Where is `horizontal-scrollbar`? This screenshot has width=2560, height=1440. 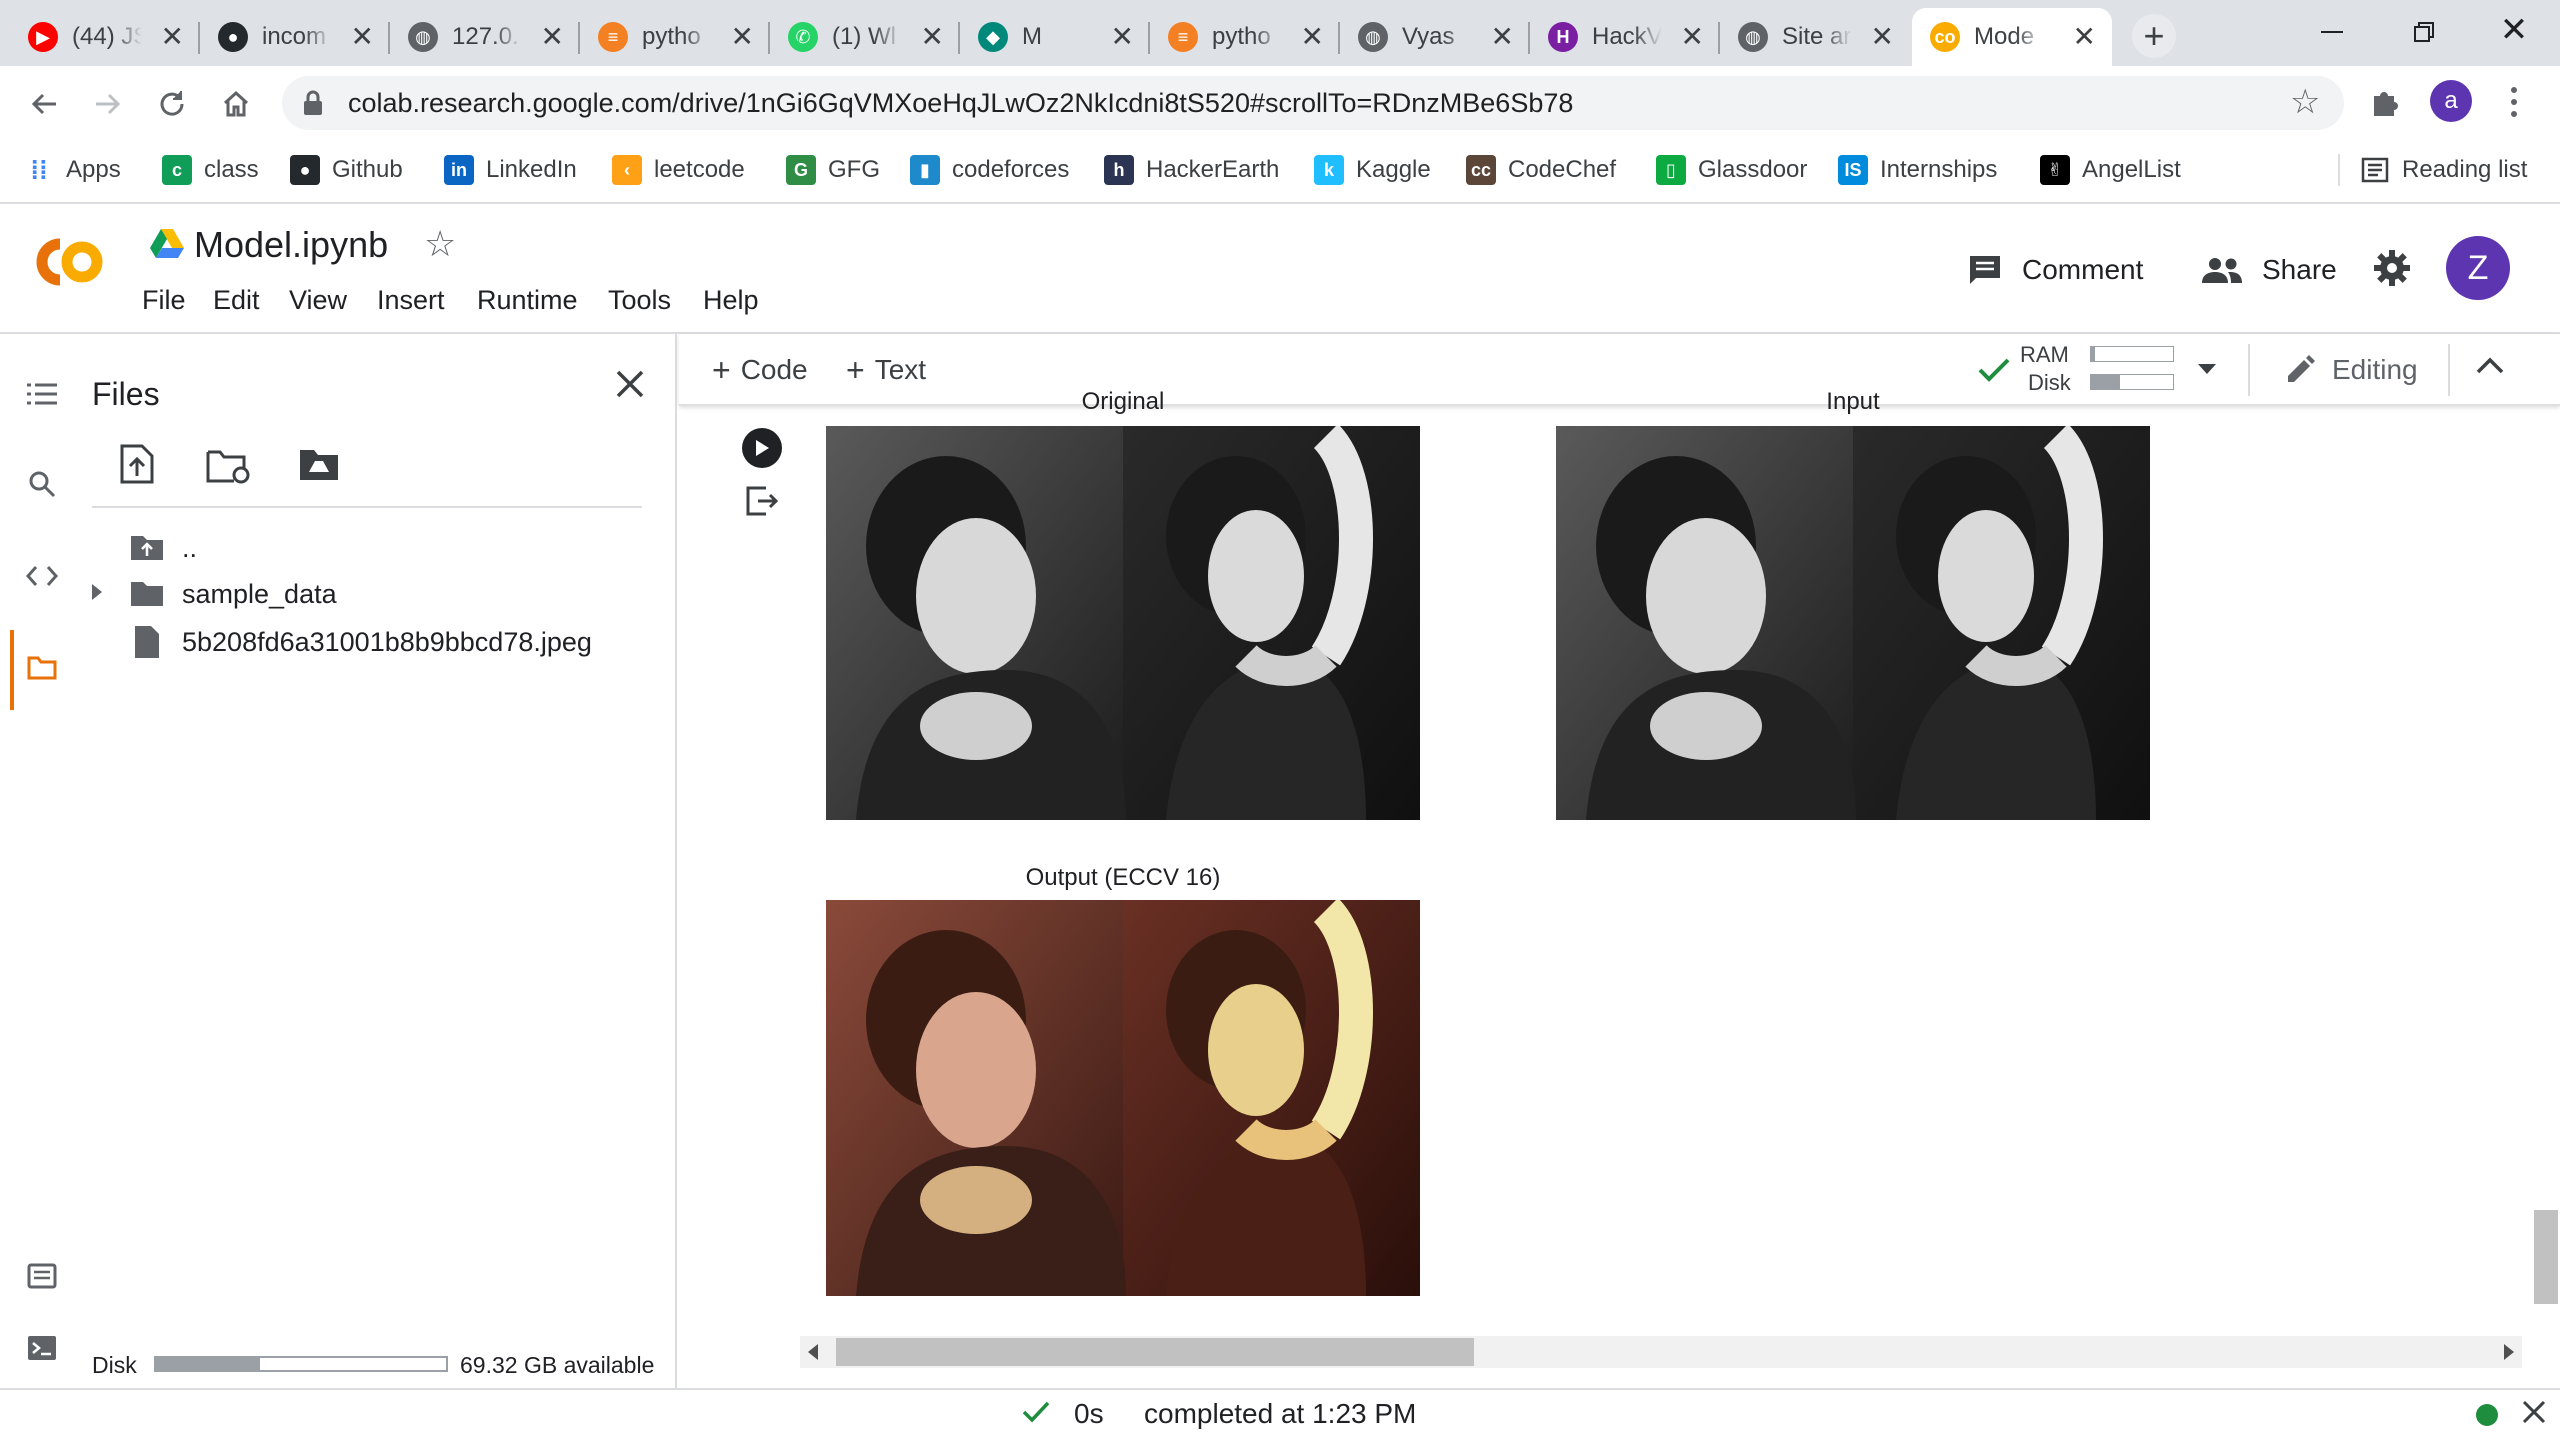 horizontal-scrollbar is located at coordinates (1661, 1352).